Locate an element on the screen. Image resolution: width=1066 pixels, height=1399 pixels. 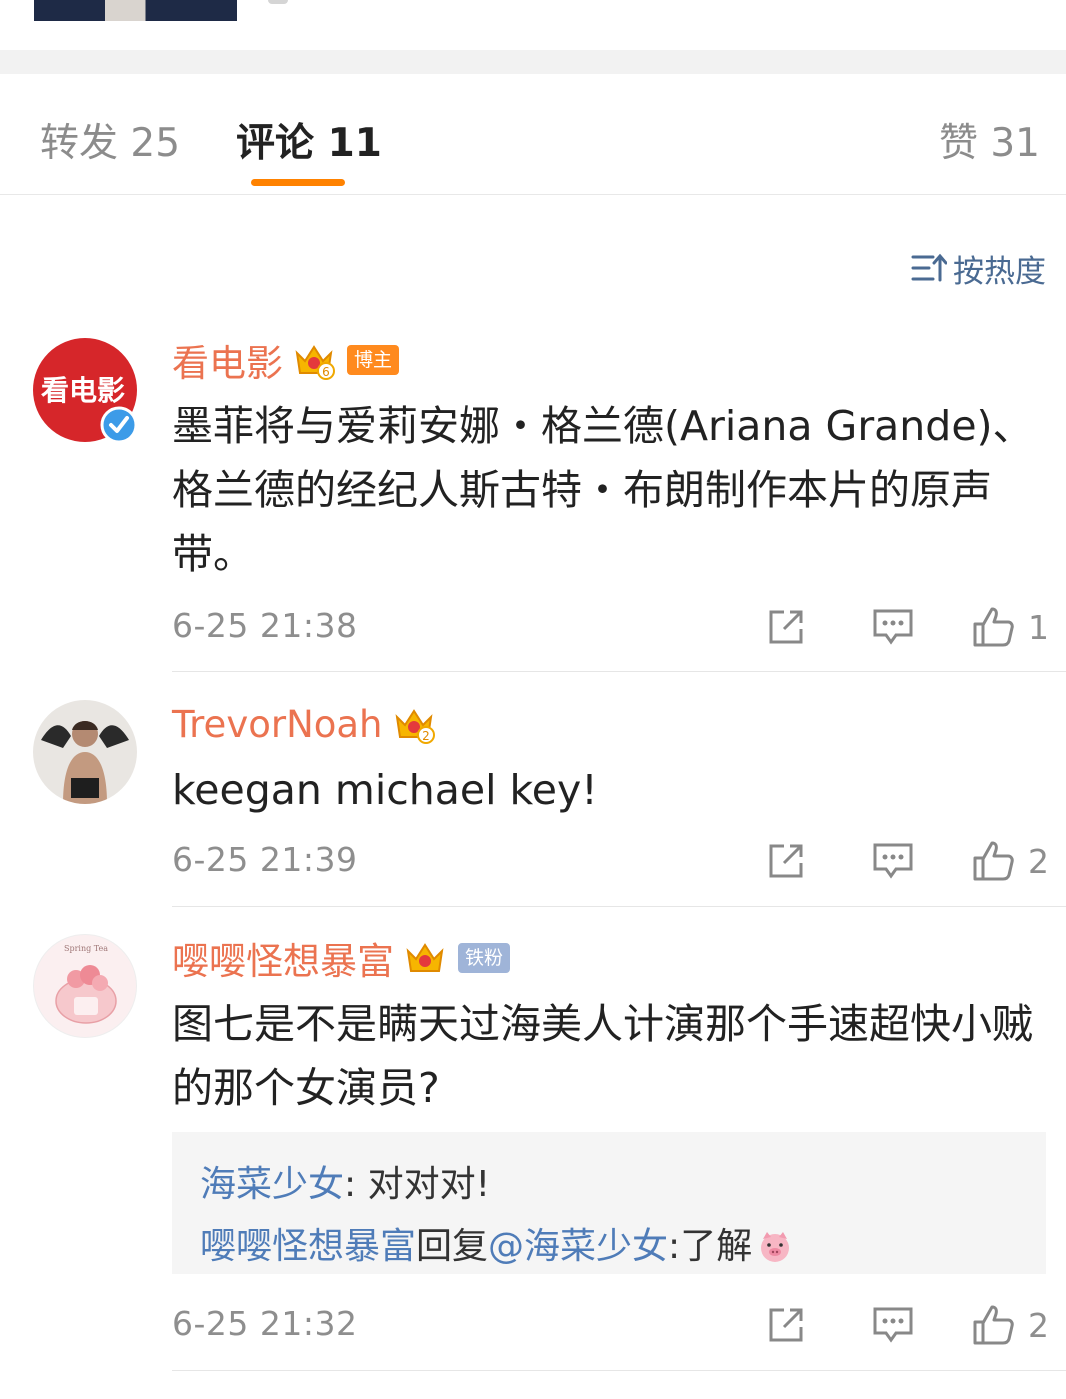
sort-icon is located at coordinates (929, 267).